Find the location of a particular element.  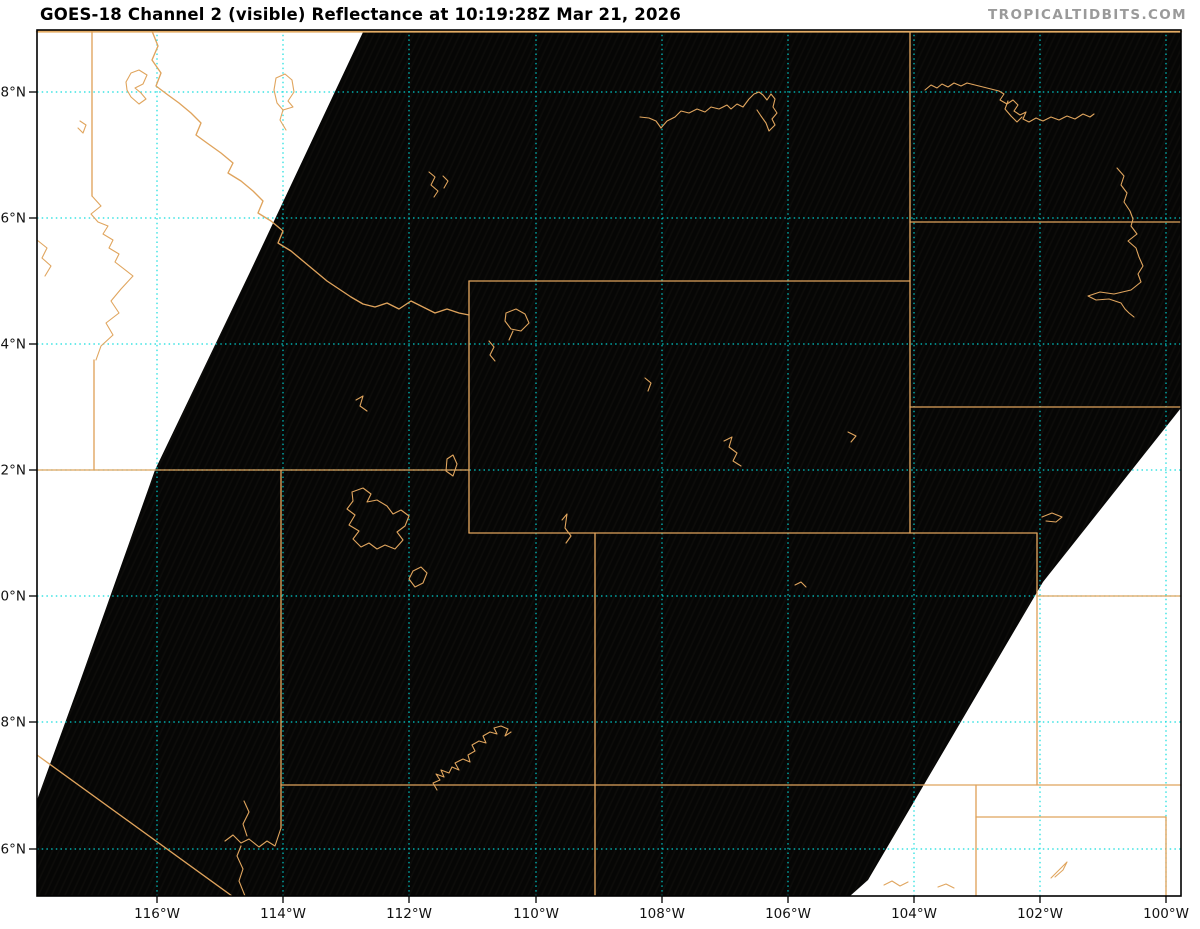

lon-tick-label: 100°W is located at coordinates (1166, 914).